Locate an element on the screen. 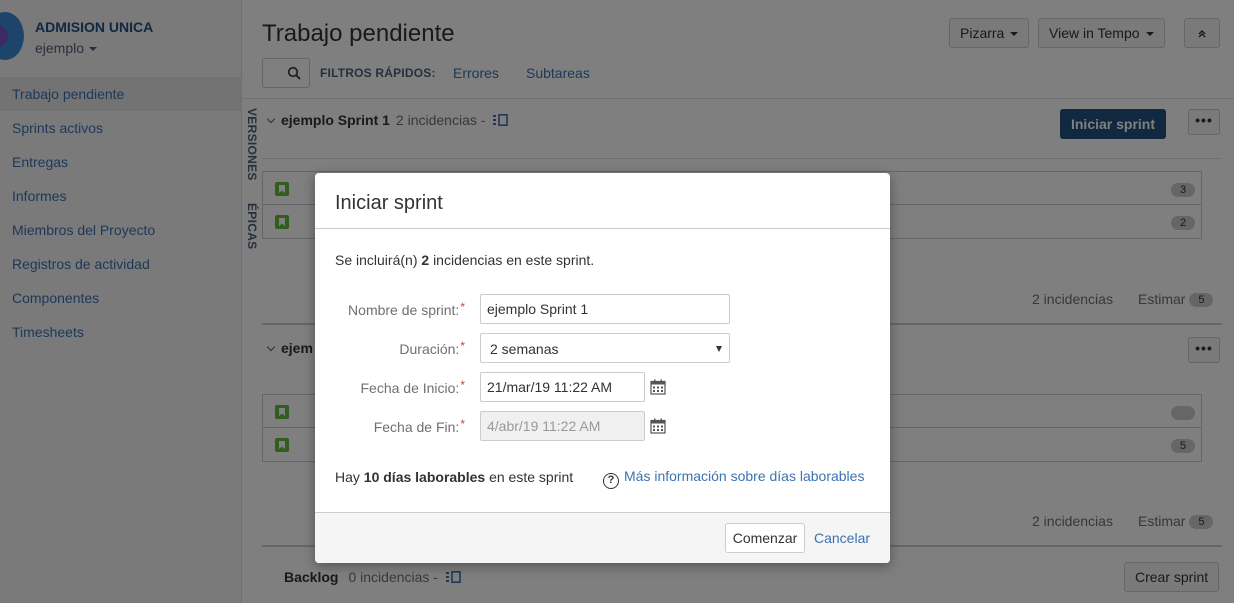 The width and height of the screenshot is (1234, 603). sprint-name-label-text: Nombre de sprint: is located at coordinates (404, 310).